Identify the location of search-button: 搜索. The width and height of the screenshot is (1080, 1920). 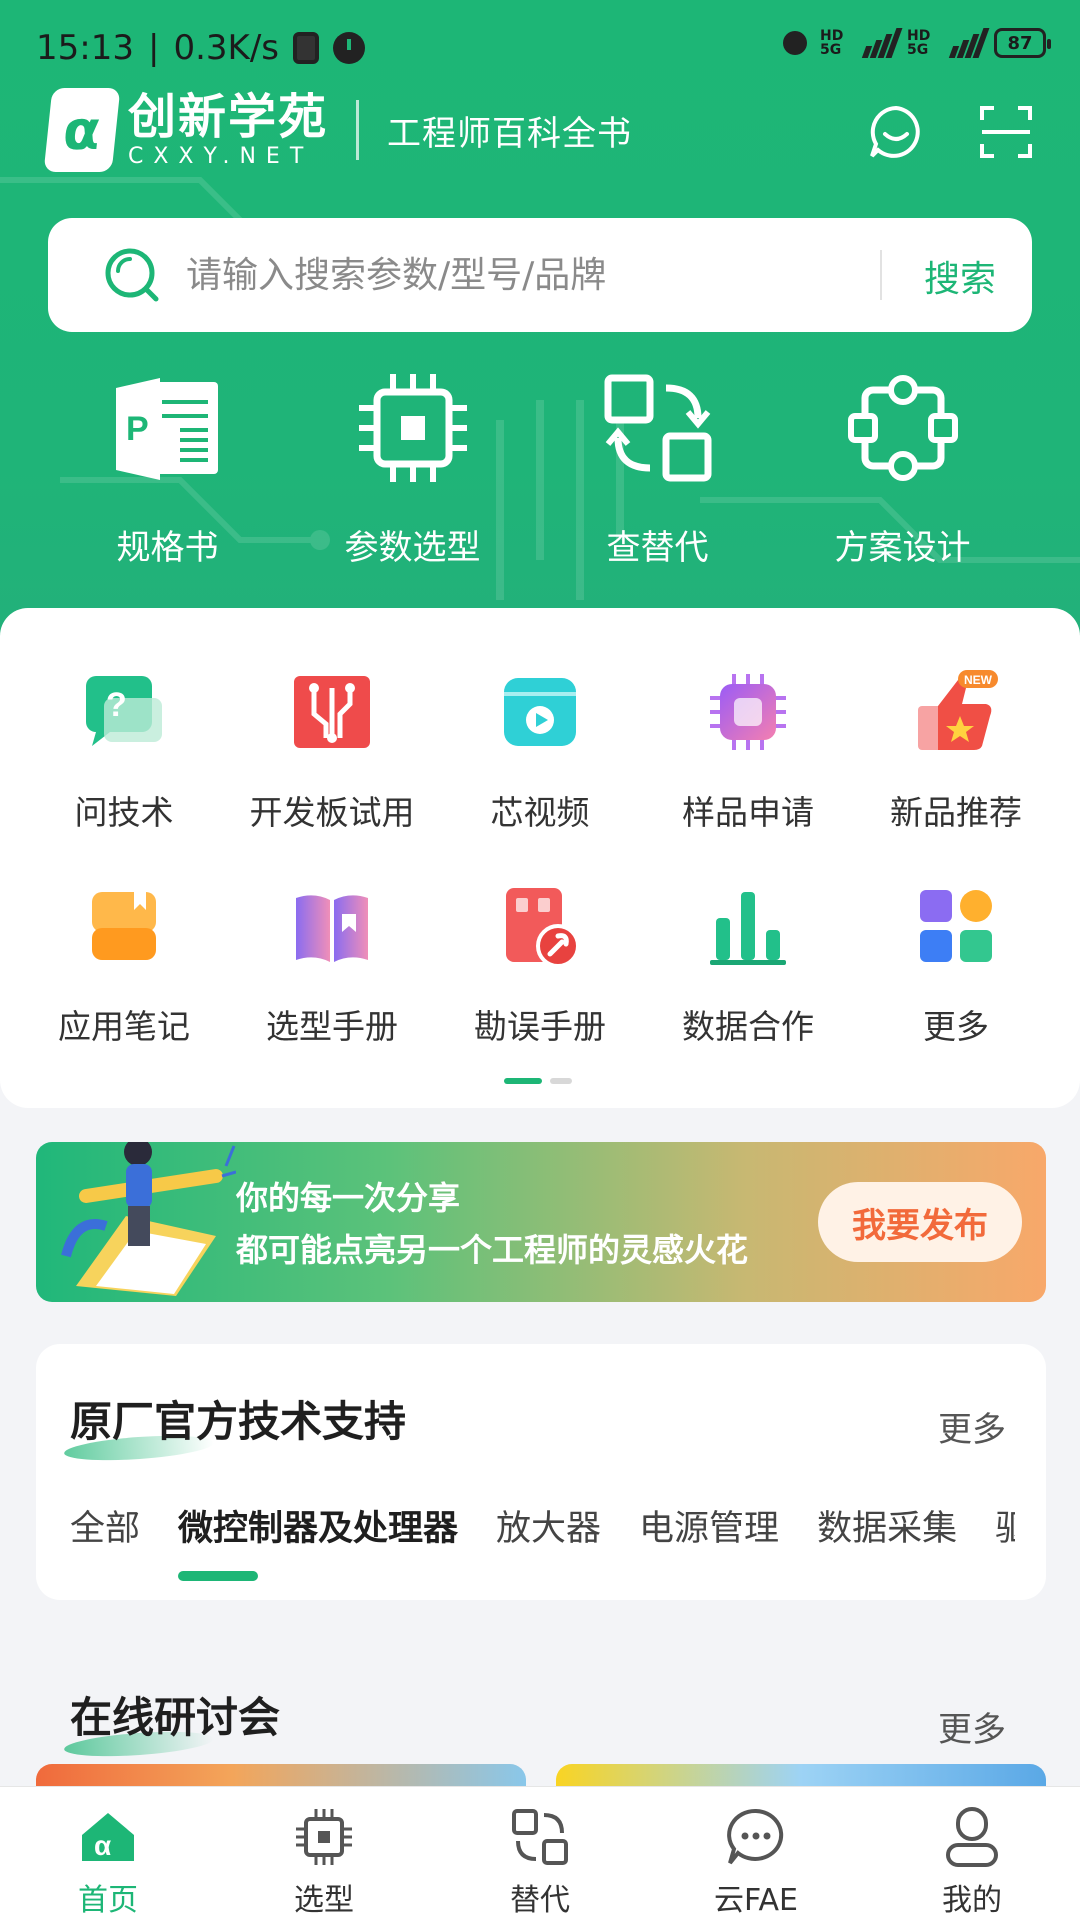
(960, 276).